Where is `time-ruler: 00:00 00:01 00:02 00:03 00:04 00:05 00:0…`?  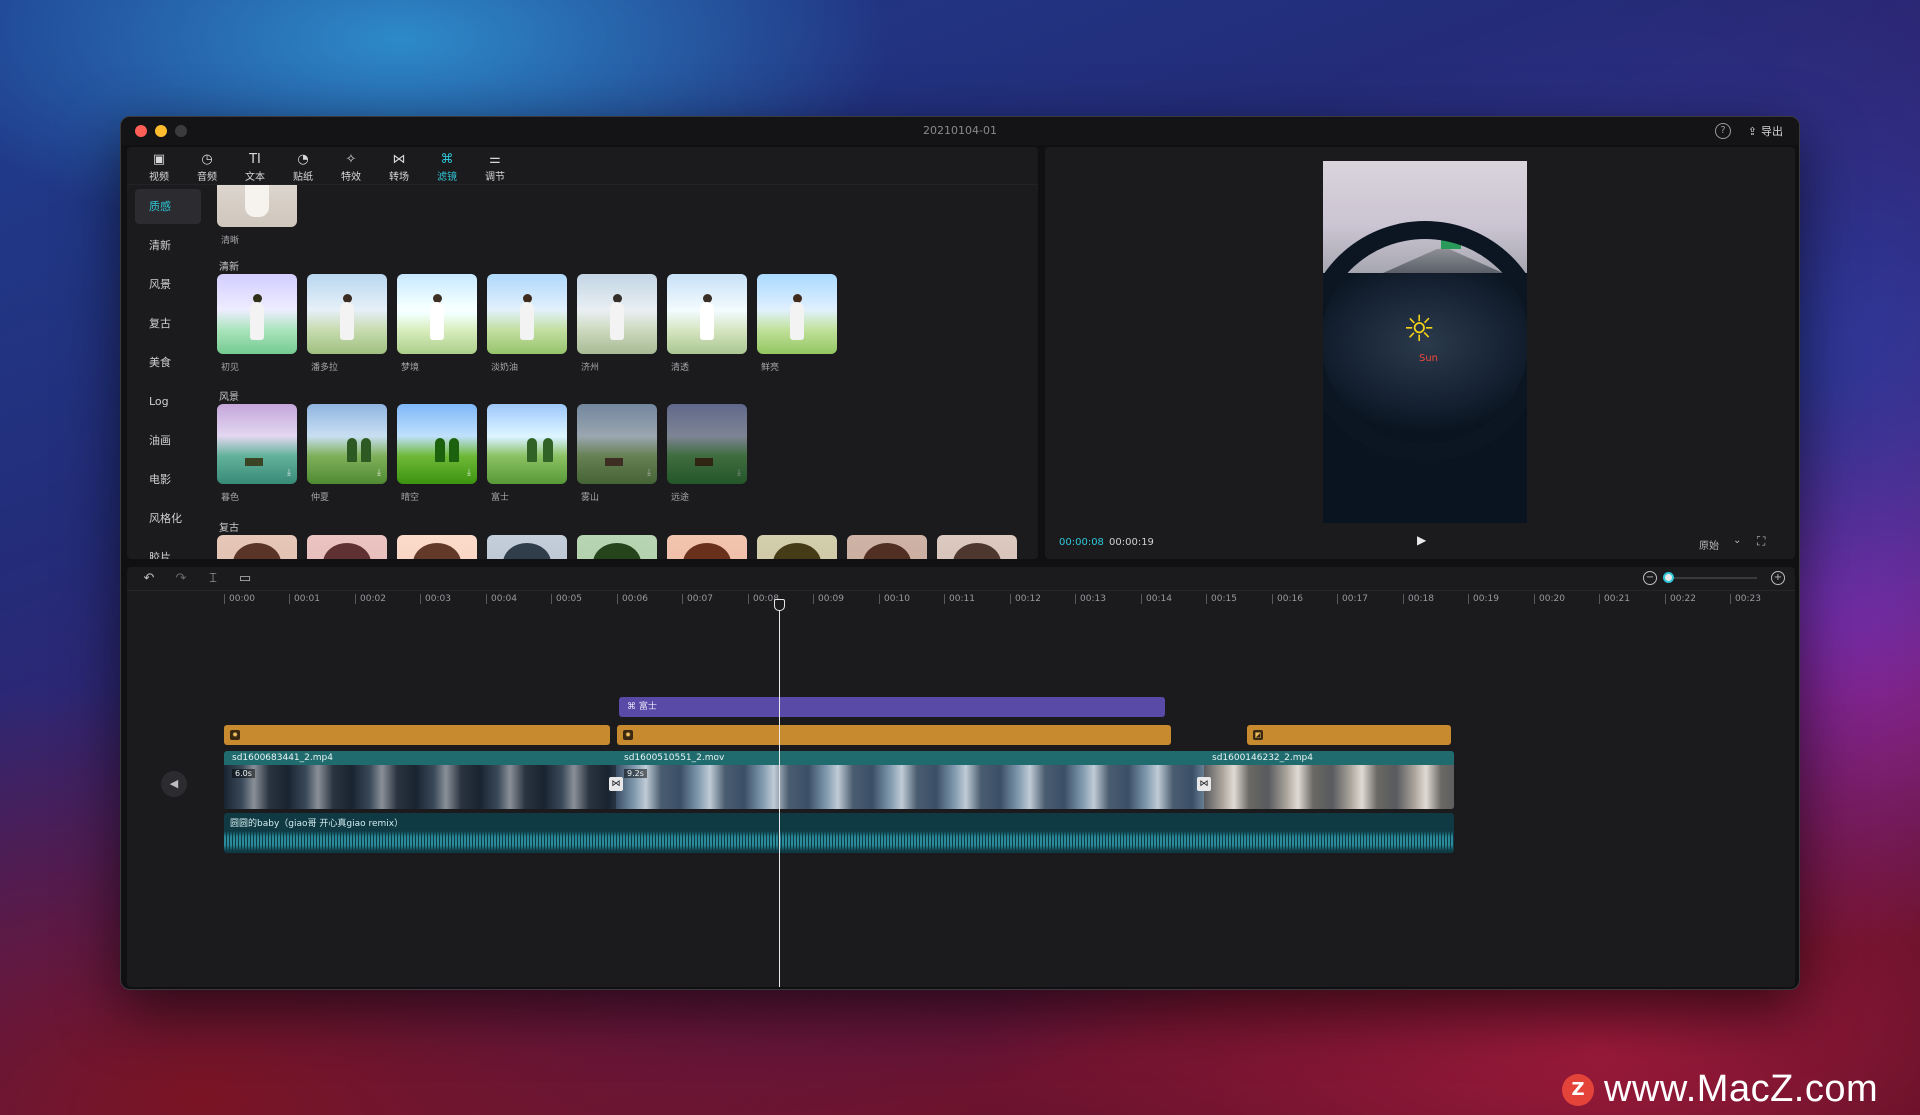
time-ruler: 00:00 00:01 00:02 00:03 00:04 00:05 00:0… is located at coordinates (961, 600).